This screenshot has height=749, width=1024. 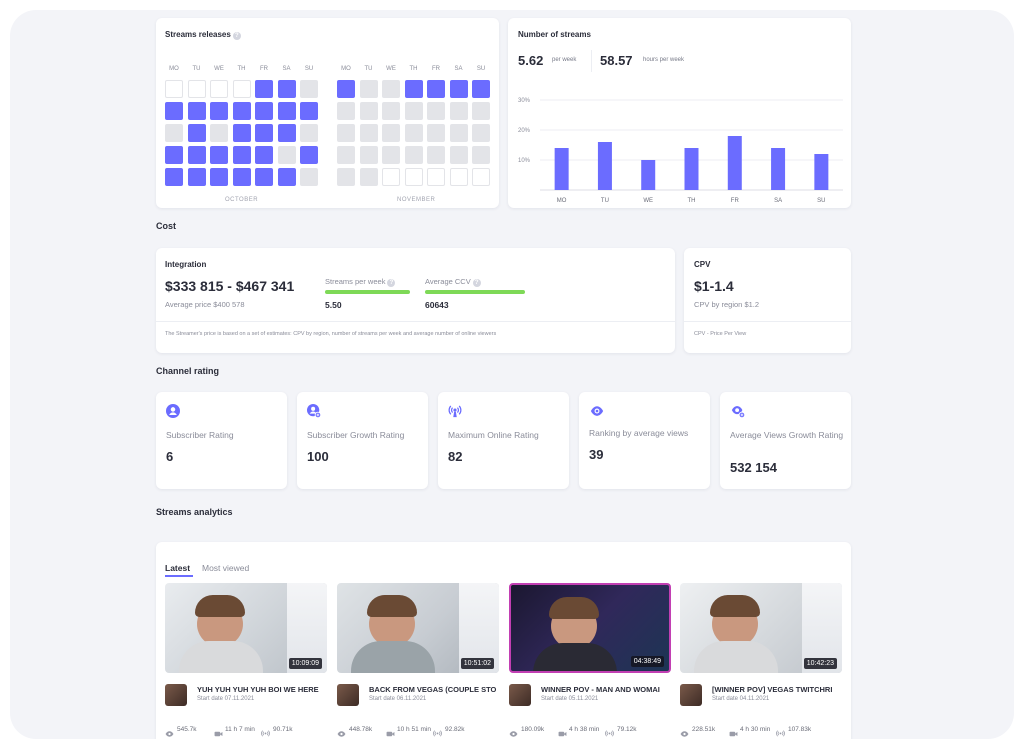 I want to click on bar-tu, so click(x=604, y=166).